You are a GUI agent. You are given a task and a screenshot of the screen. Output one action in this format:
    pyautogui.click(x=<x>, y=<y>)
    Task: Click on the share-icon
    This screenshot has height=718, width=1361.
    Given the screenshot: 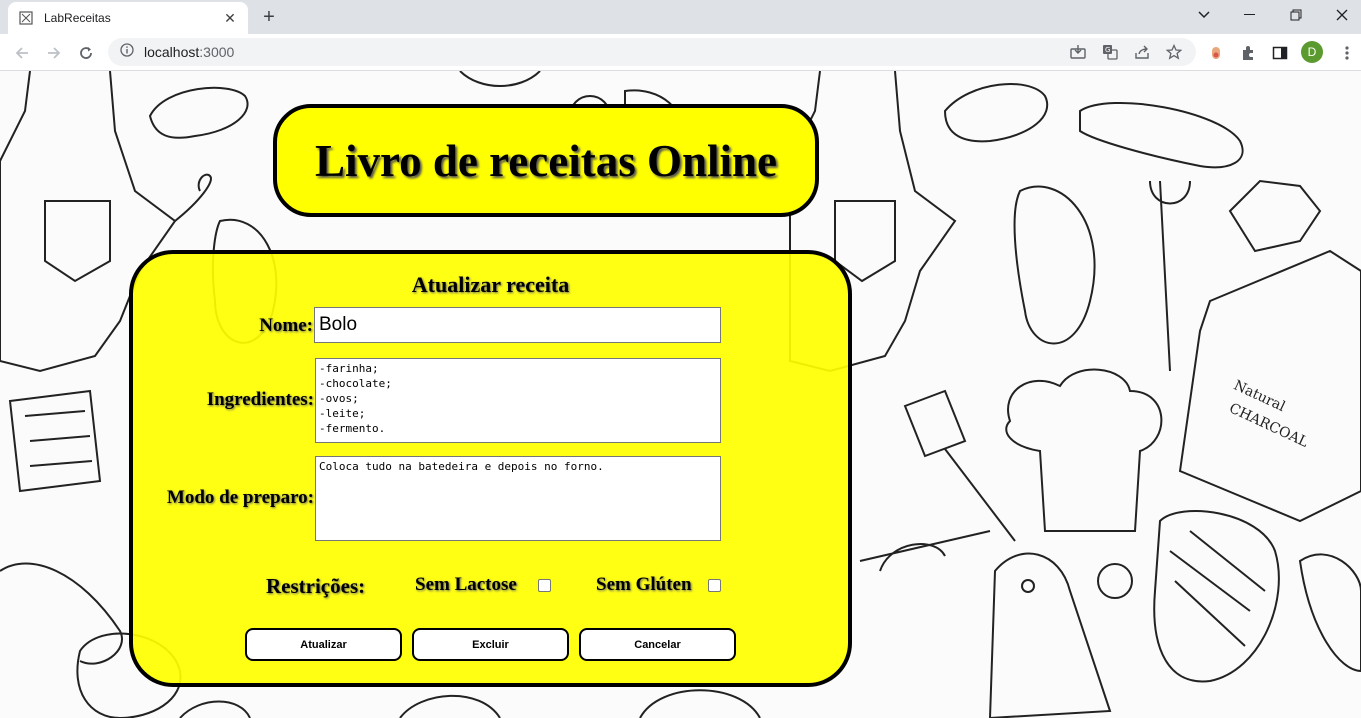 What is the action you would take?
    pyautogui.click(x=1142, y=52)
    